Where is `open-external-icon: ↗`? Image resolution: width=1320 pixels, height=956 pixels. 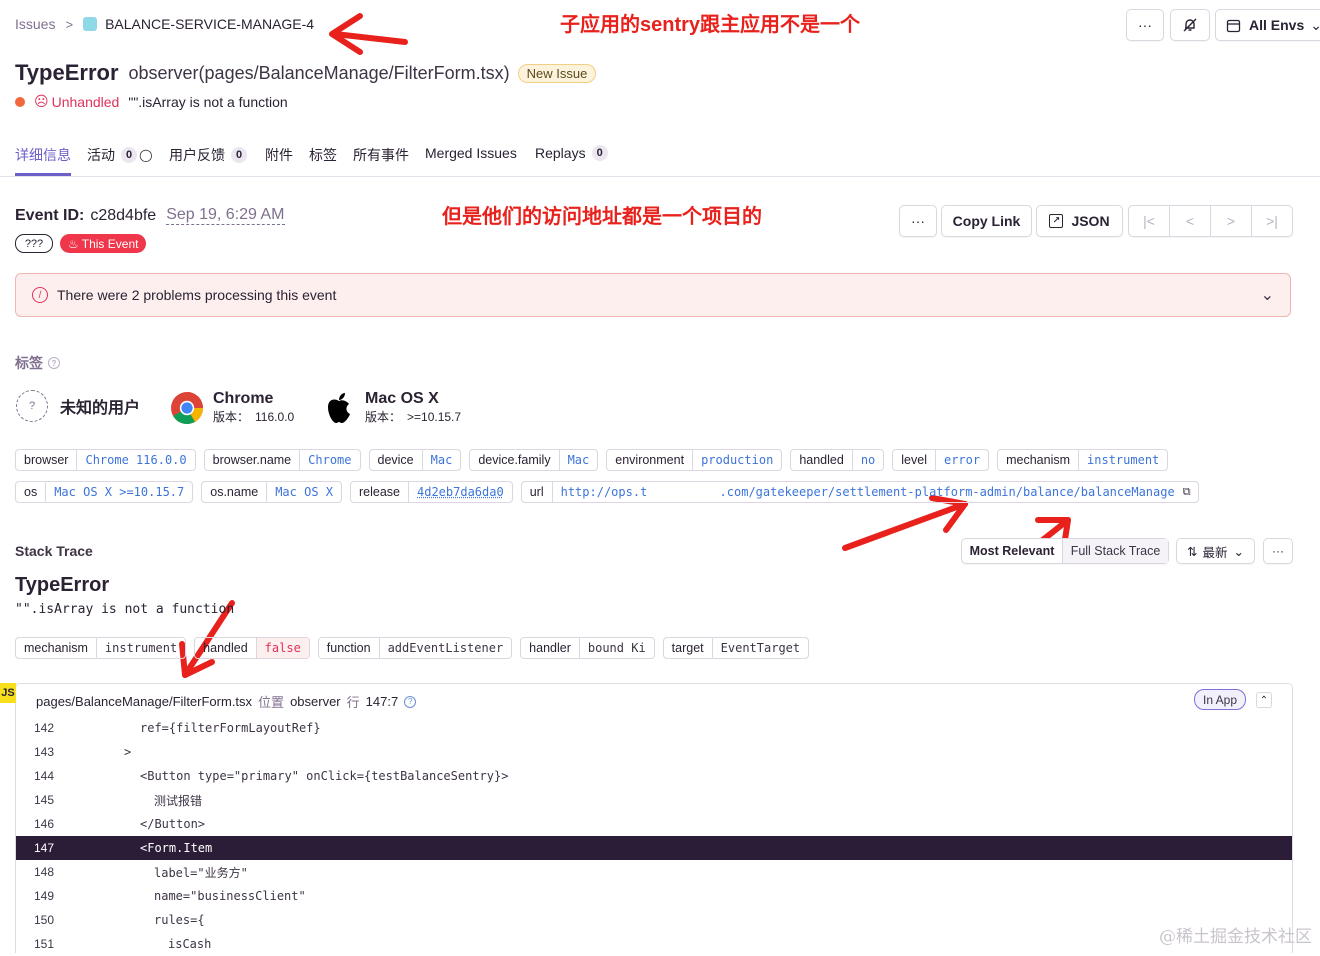 open-external-icon: ↗ is located at coordinates (1056, 221).